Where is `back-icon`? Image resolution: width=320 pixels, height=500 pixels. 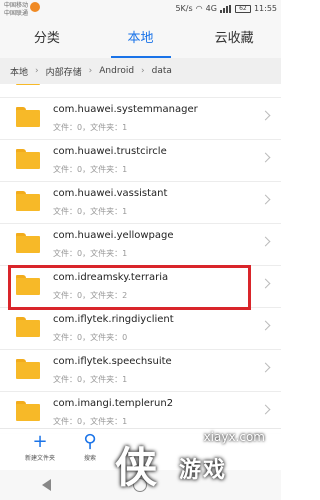 back-icon is located at coordinates (46, 485).